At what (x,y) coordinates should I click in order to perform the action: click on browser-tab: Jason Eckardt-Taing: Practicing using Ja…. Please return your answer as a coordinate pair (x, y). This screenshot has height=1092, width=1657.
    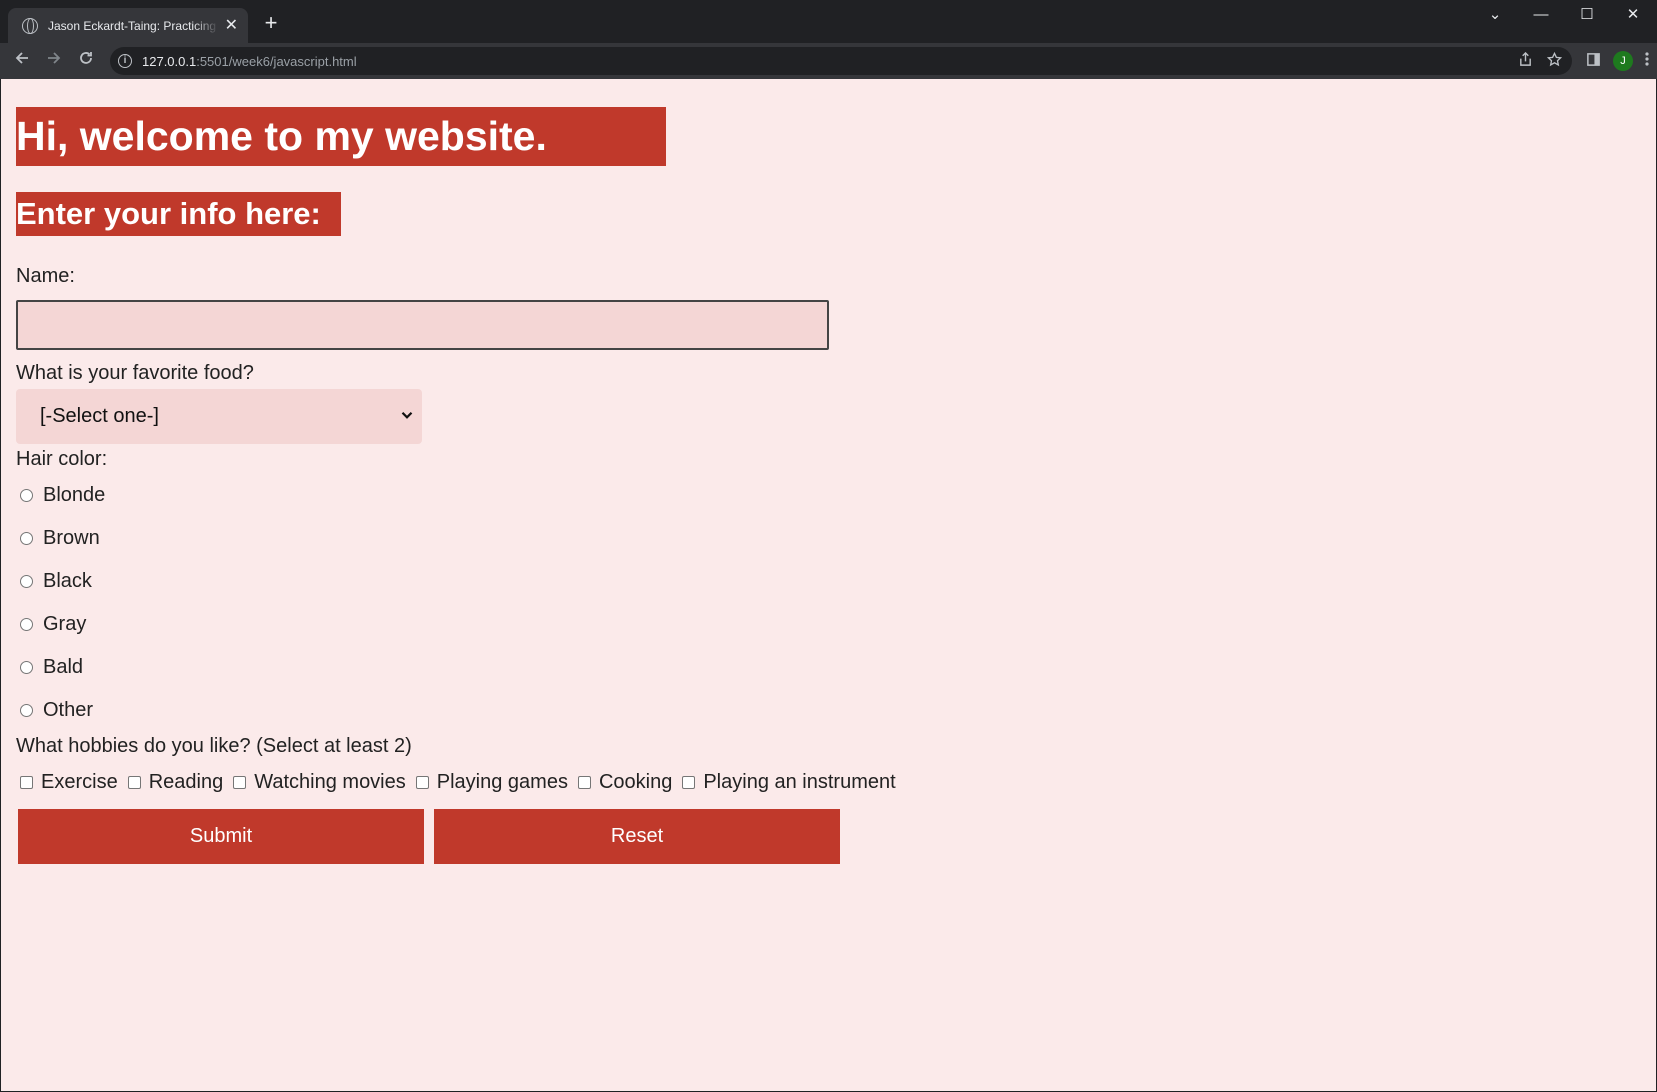
    Looking at the image, I should click on (128, 25).